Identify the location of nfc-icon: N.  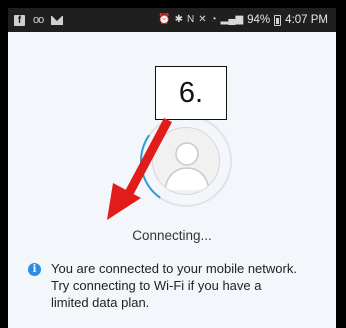
(191, 19).